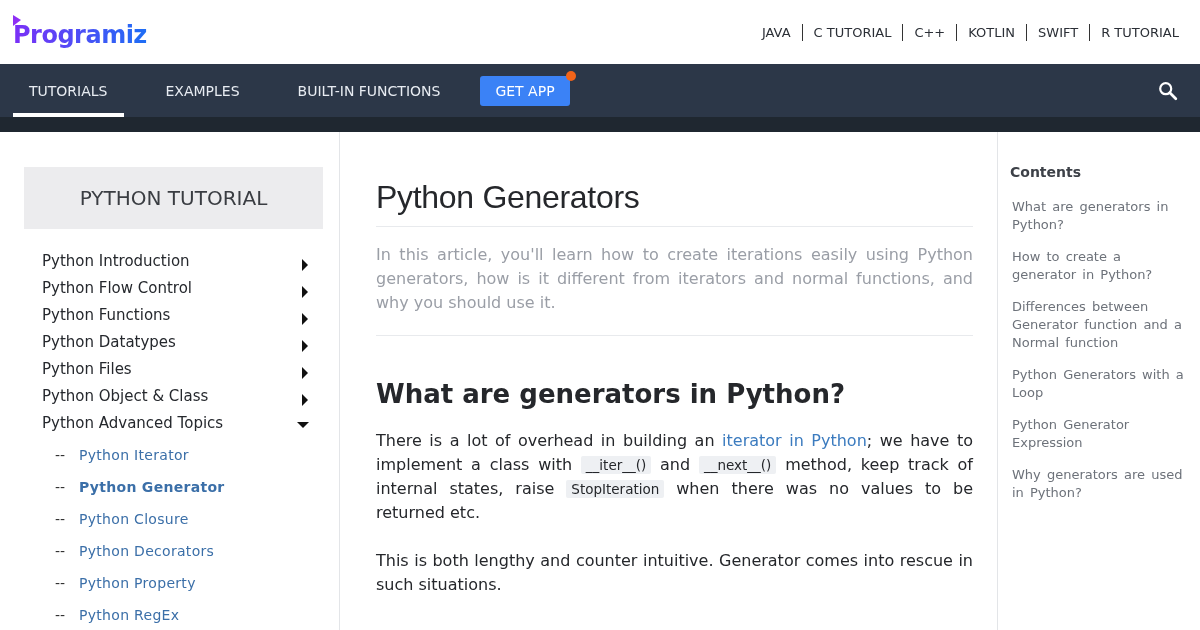 The image size is (1200, 630). What do you see at coordinates (615, 489) in the screenshot?
I see `inline-code: StopIteration` at bounding box center [615, 489].